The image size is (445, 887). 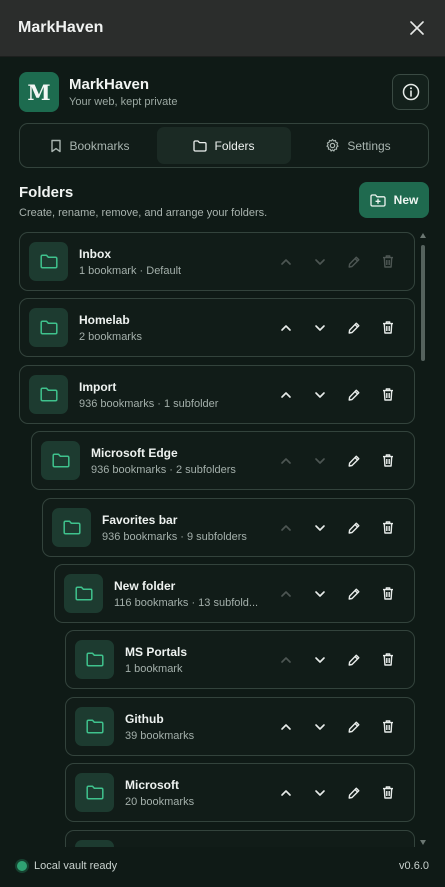 What do you see at coordinates (145, 585) in the screenshot?
I see `folder-name: New folder` at bounding box center [145, 585].